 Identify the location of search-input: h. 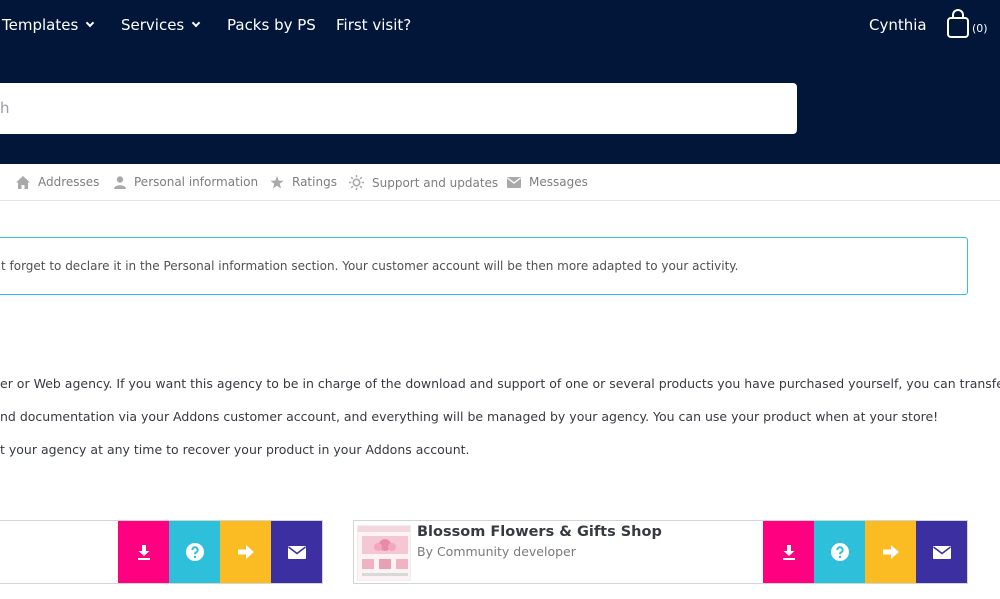
(398, 108).